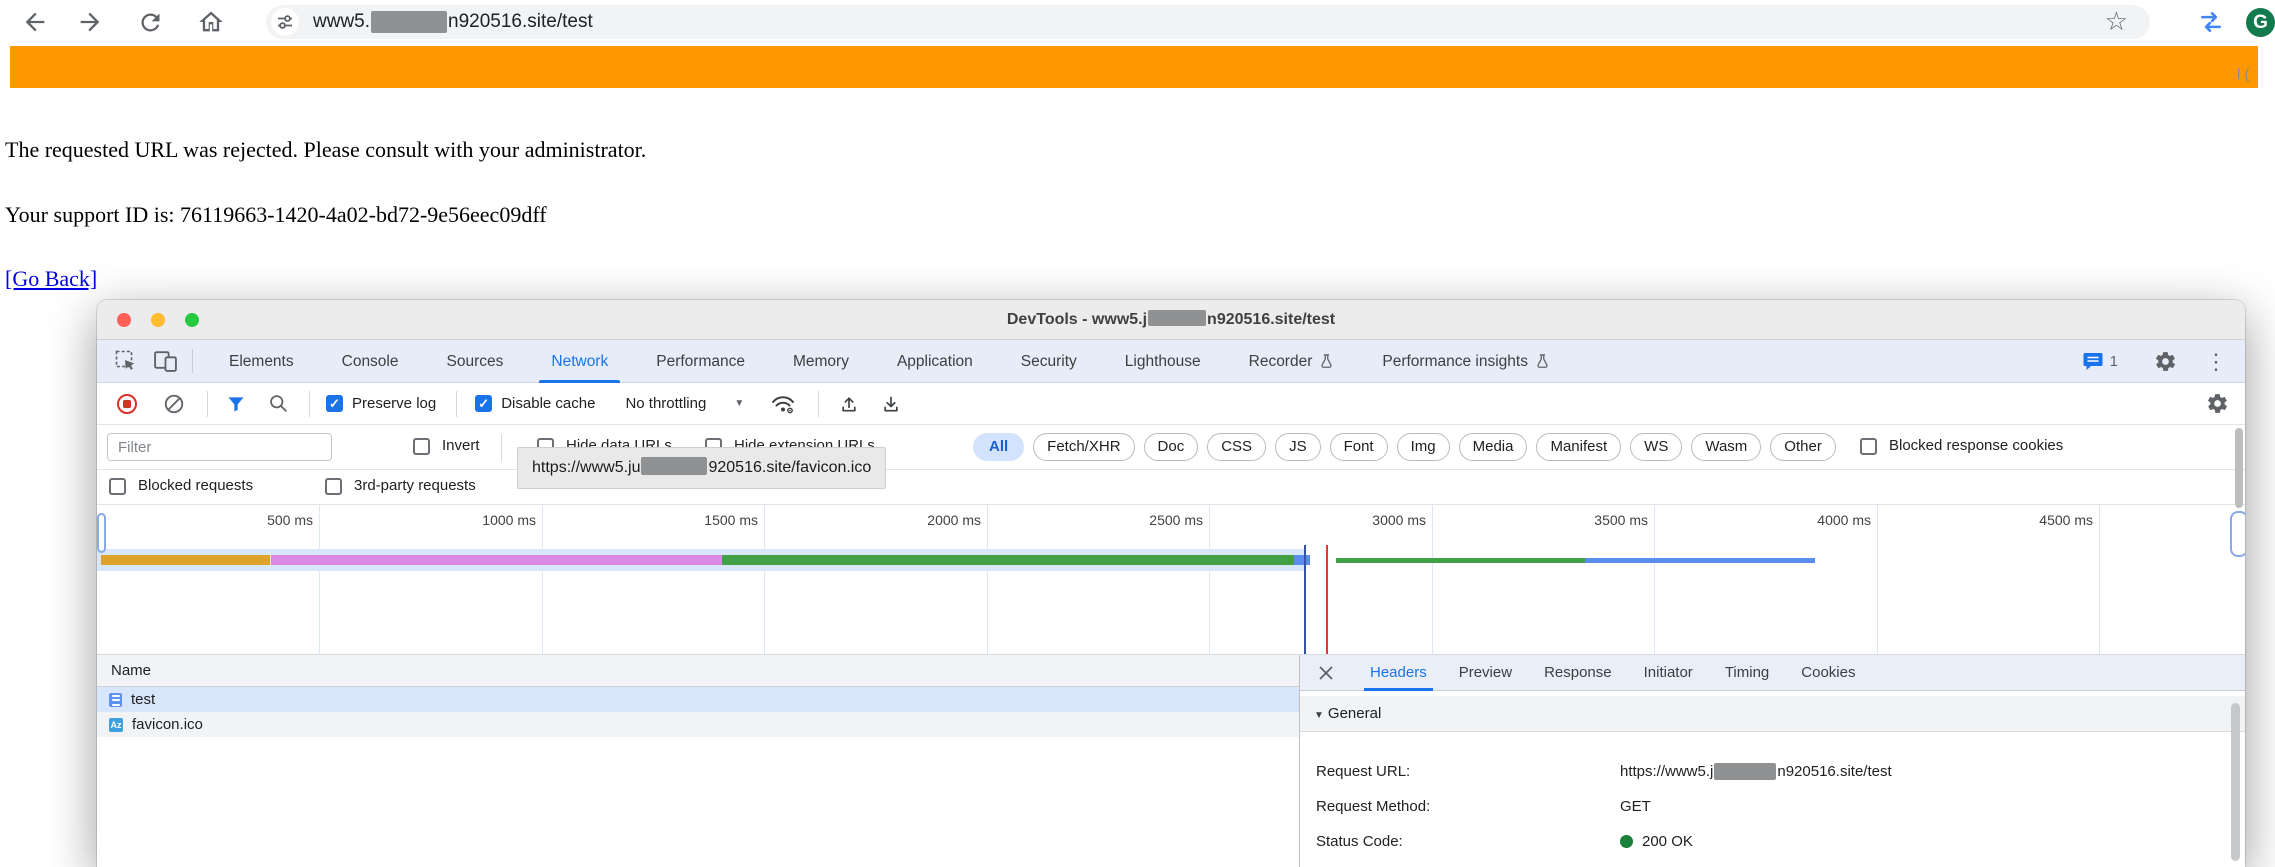 This screenshot has width=2275, height=867. What do you see at coordinates (1398, 673) in the screenshot?
I see `details-tab-headers: Headers` at bounding box center [1398, 673].